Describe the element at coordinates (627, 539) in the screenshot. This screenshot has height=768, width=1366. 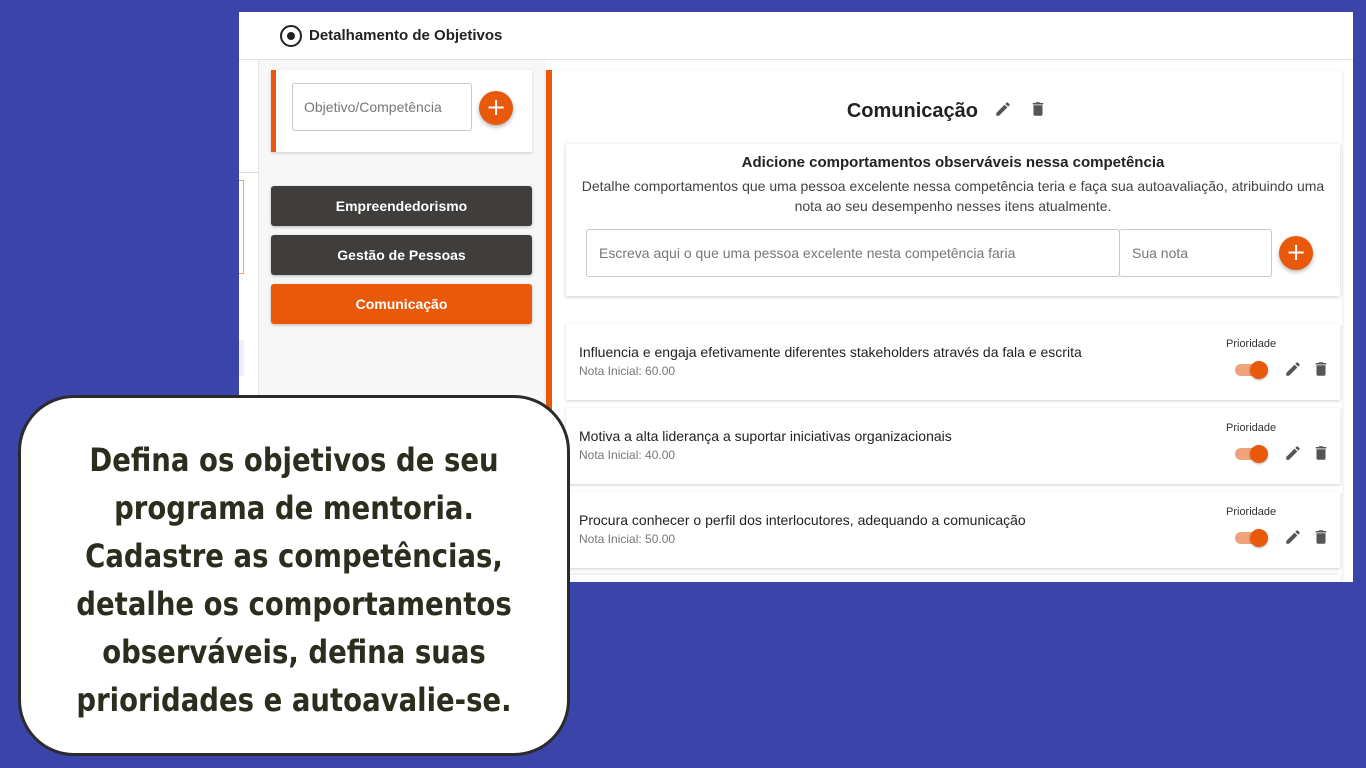
I see `behavior-score: Nota Inicial: 50.00` at that location.